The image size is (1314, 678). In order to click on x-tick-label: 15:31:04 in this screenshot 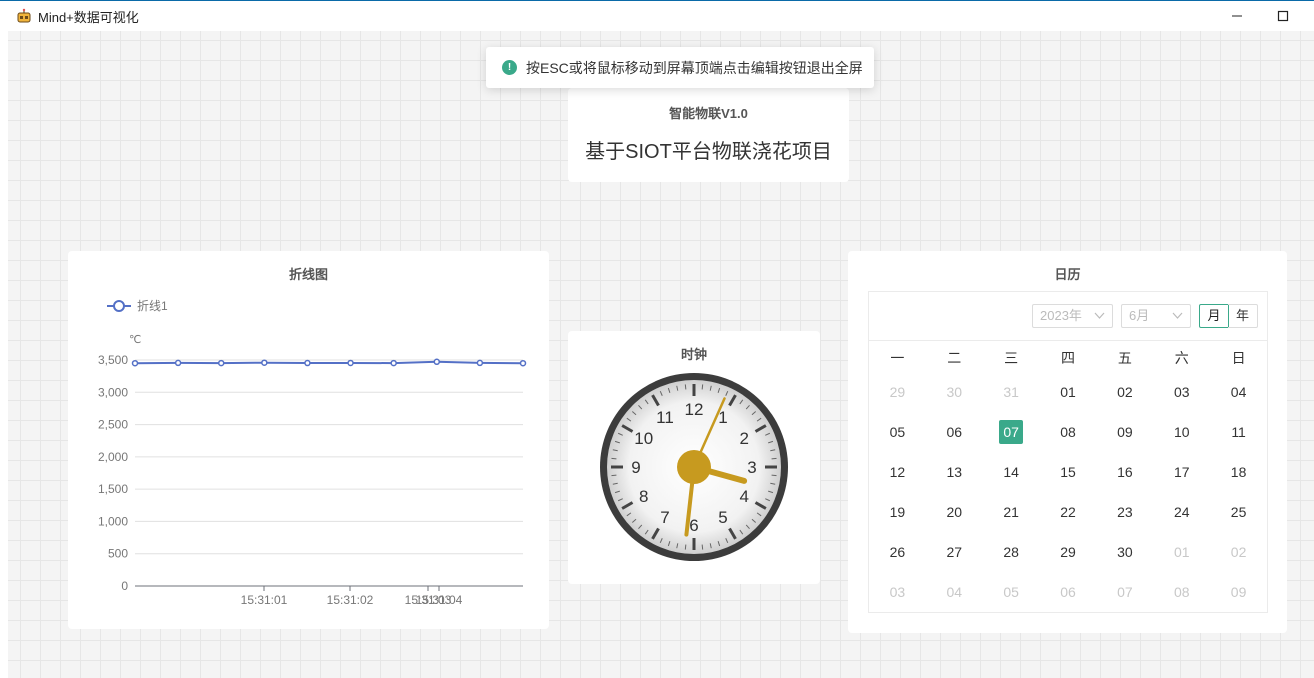, I will do `click(439, 600)`.